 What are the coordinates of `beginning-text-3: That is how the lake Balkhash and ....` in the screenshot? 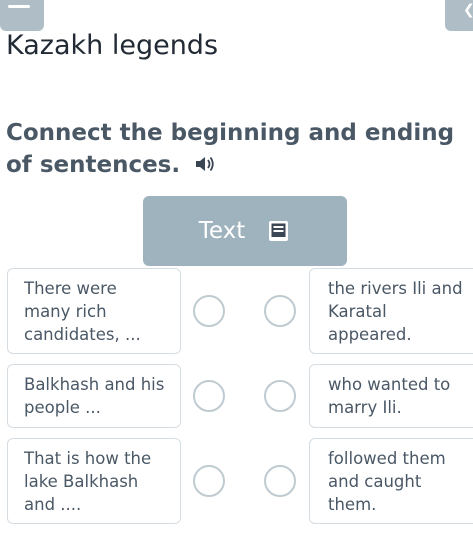 It's located at (88, 481).